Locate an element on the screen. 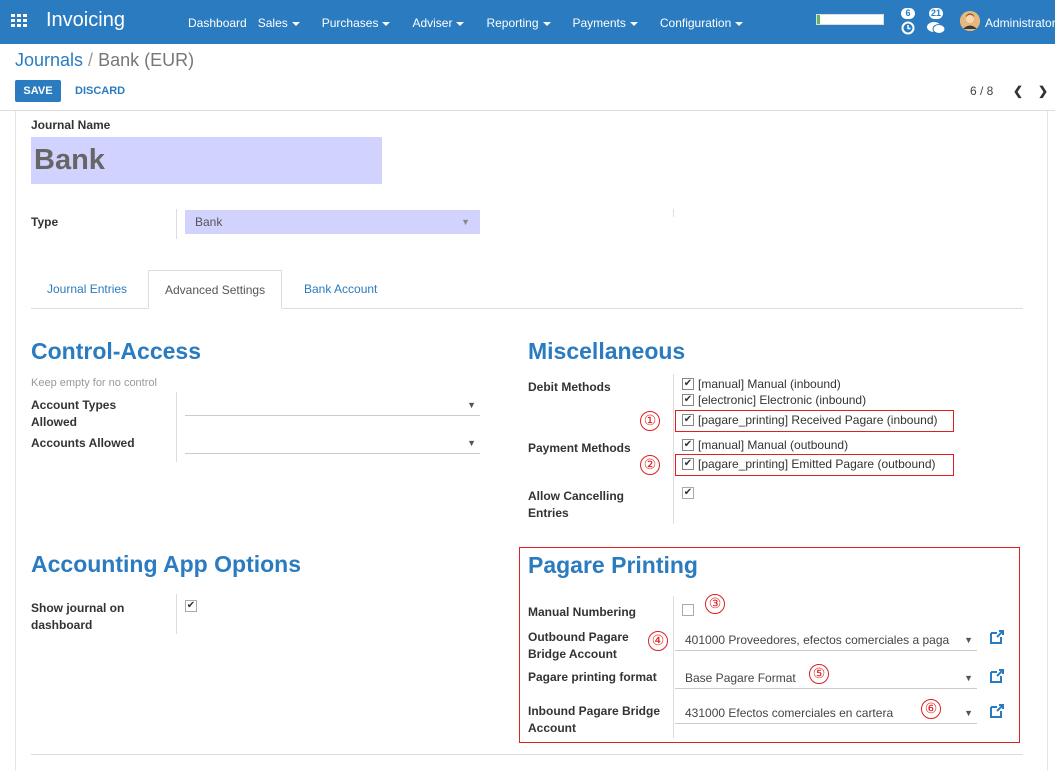  allow-cancelling-checkbox: ✔ is located at coordinates (688, 493).